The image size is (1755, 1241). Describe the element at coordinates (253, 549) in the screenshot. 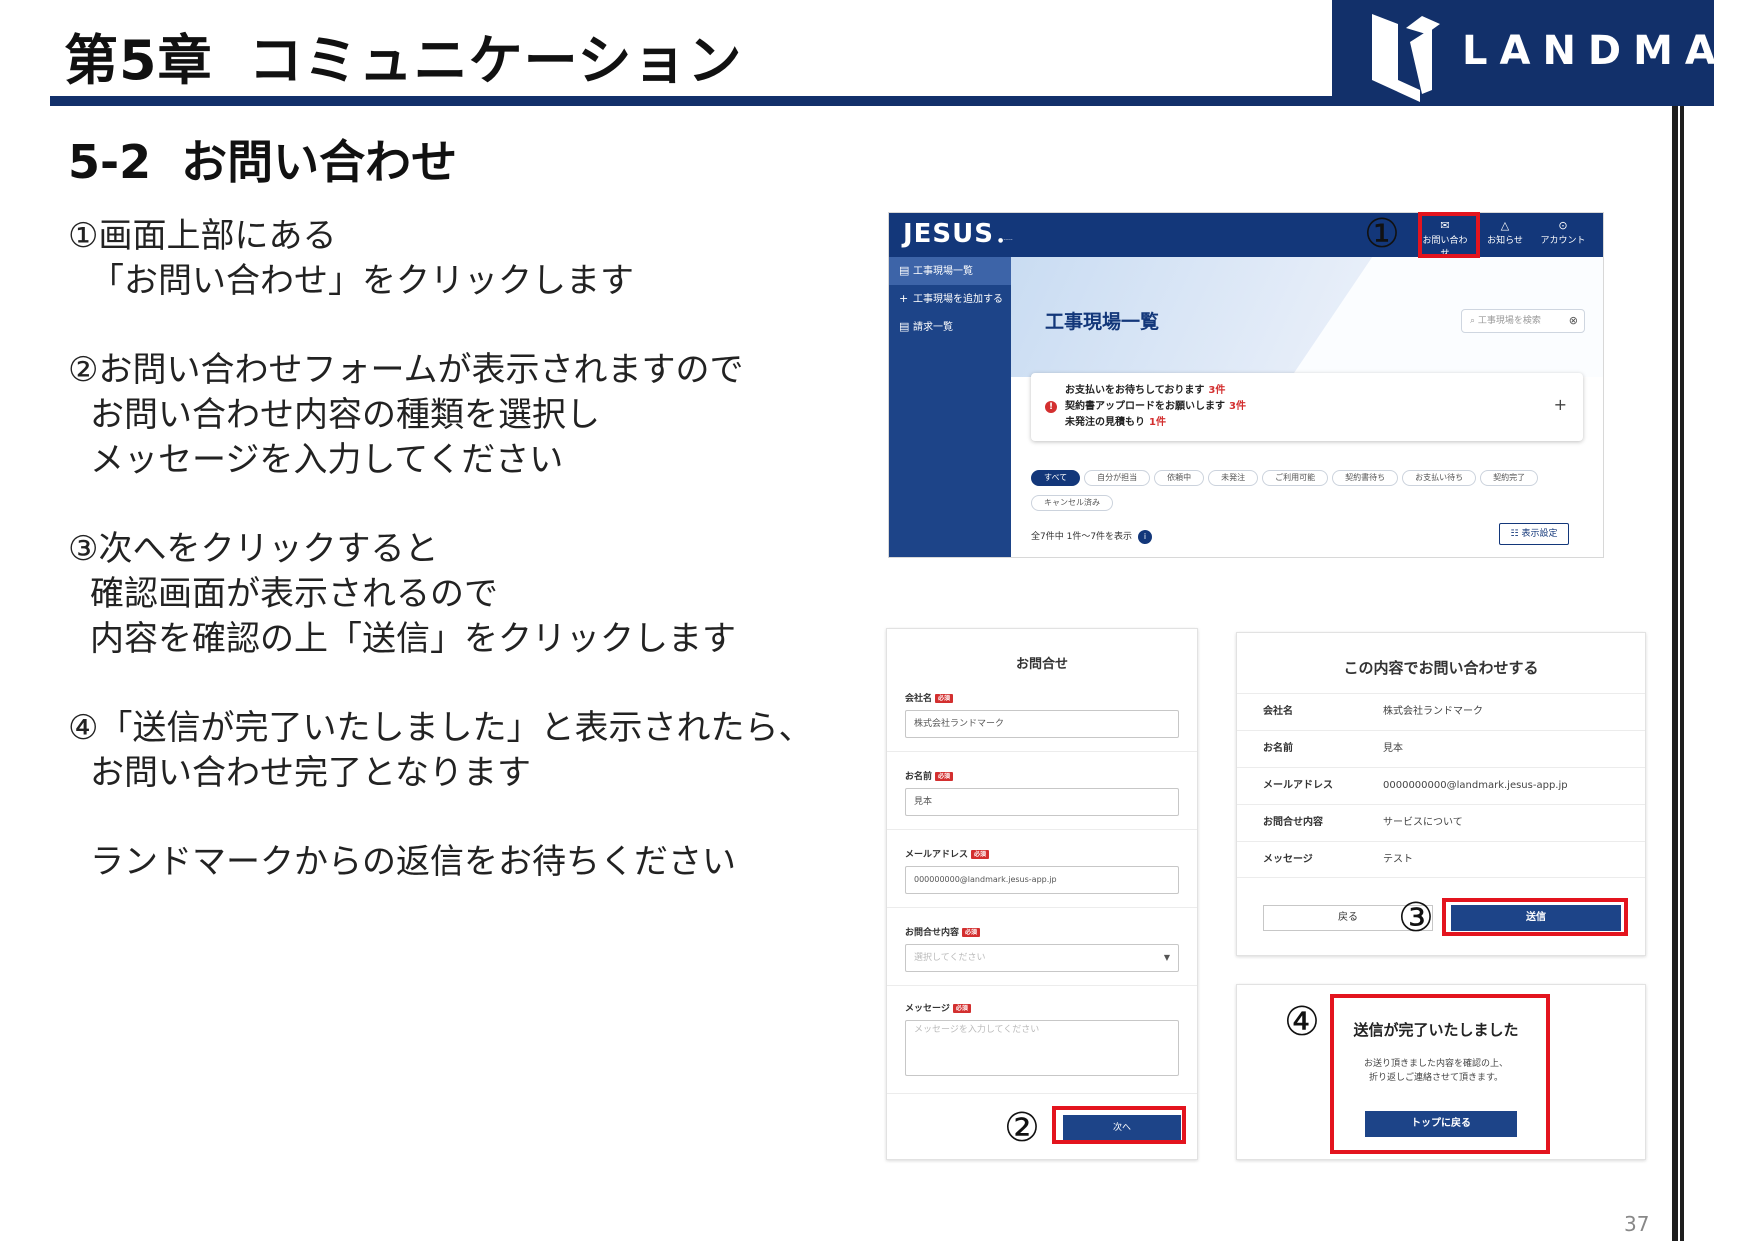

I see `step-line: ③次へをクリックすると` at that location.